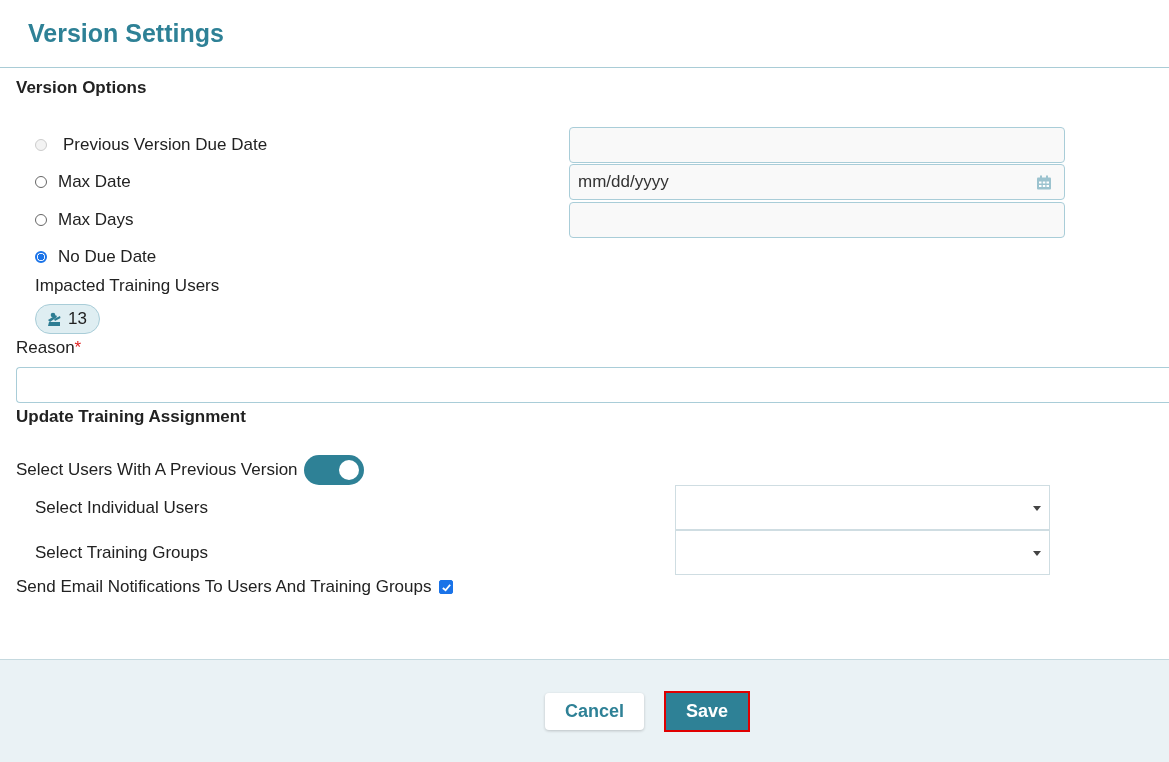 The height and width of the screenshot is (762, 1169). I want to click on users-icon, so click(54, 319).